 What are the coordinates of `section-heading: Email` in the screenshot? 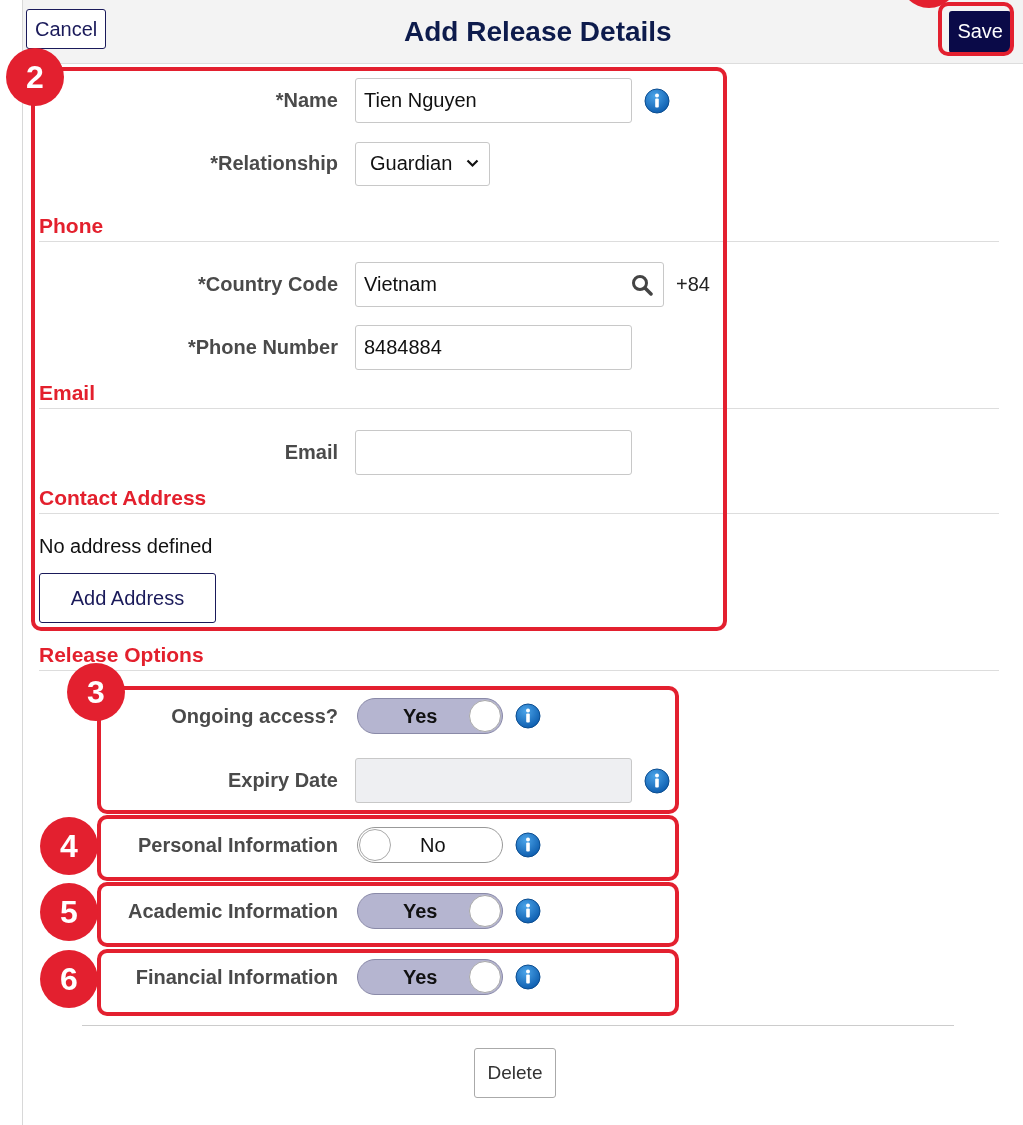 It's located at (519, 394).